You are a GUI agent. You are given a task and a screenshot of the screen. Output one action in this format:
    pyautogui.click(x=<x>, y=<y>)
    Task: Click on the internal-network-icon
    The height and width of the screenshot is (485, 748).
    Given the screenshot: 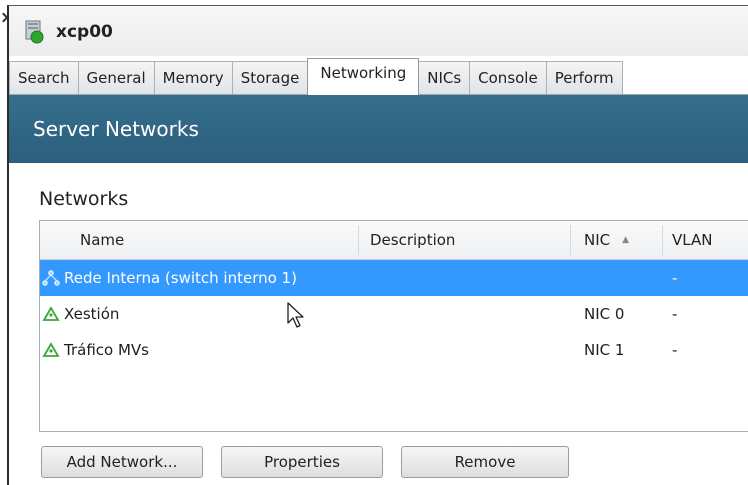 What is the action you would take?
    pyautogui.click(x=51, y=278)
    